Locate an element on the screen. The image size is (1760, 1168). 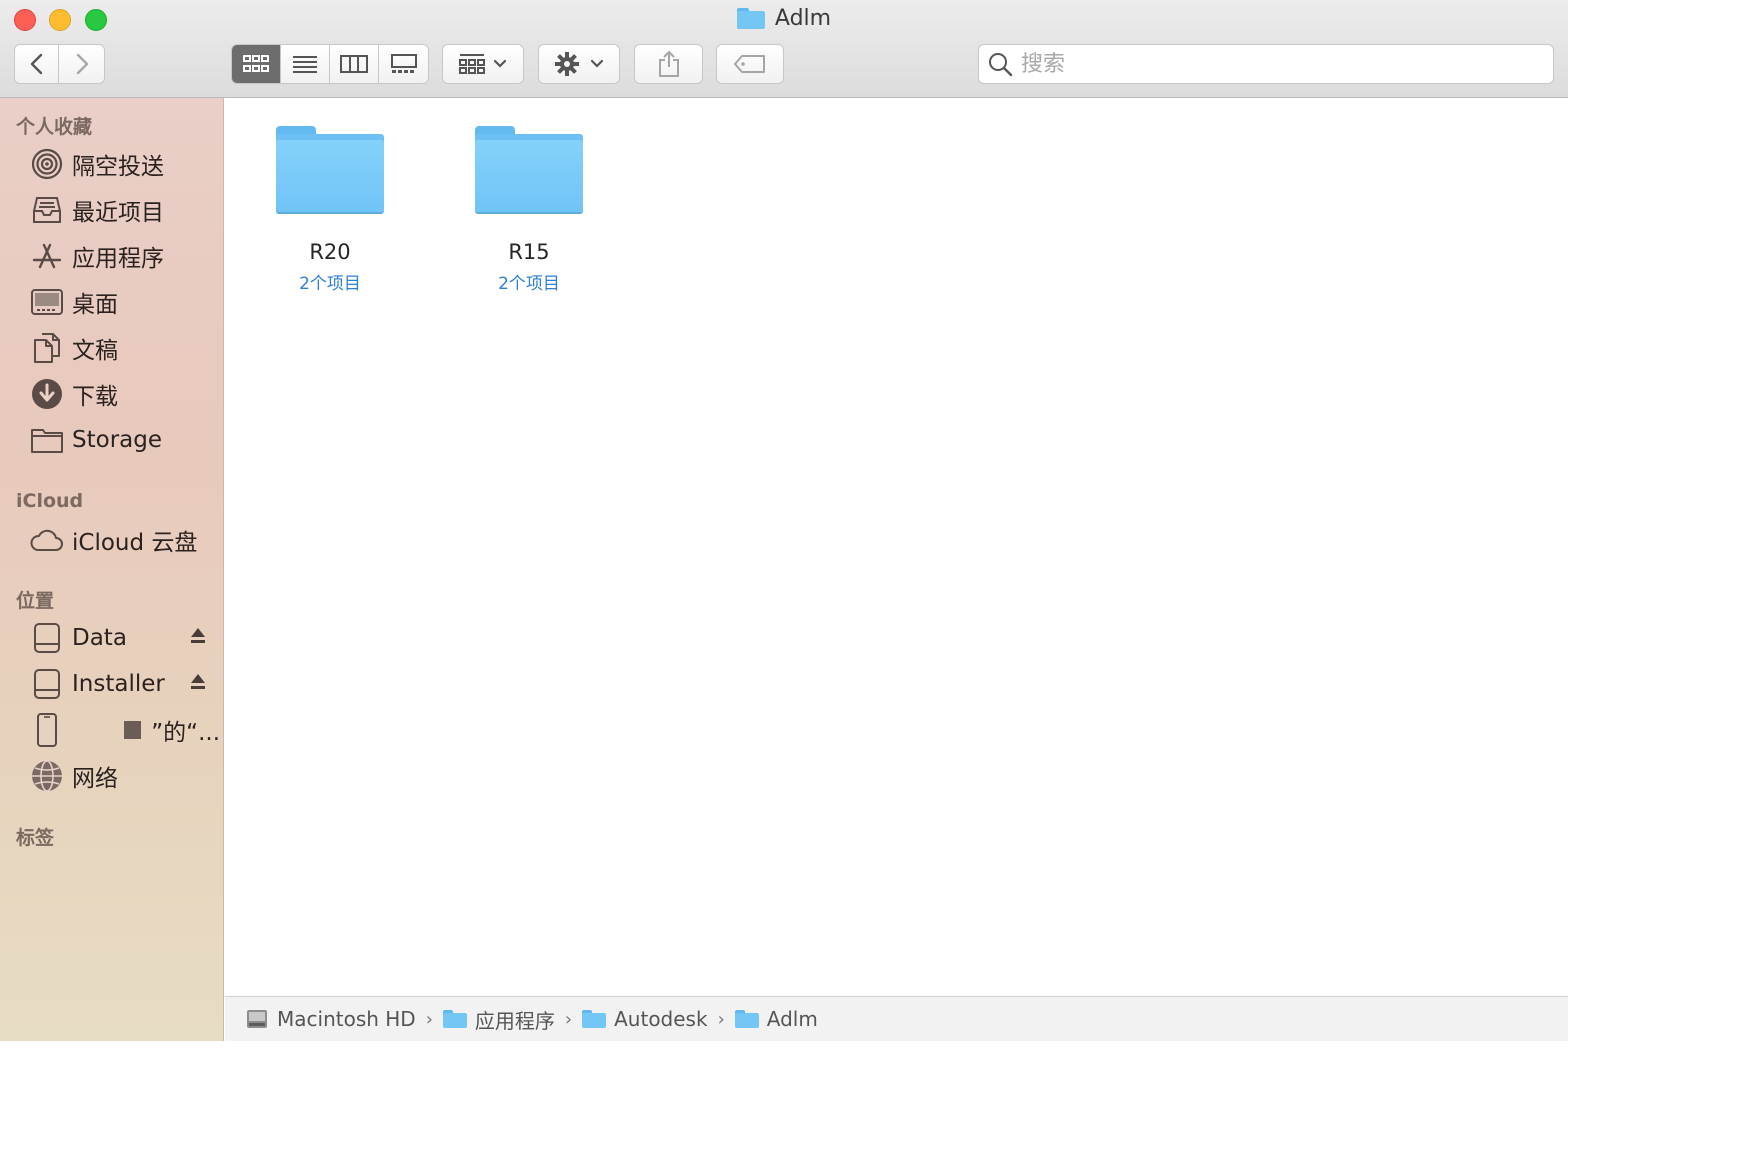
column-view-button is located at coordinates (354, 64).